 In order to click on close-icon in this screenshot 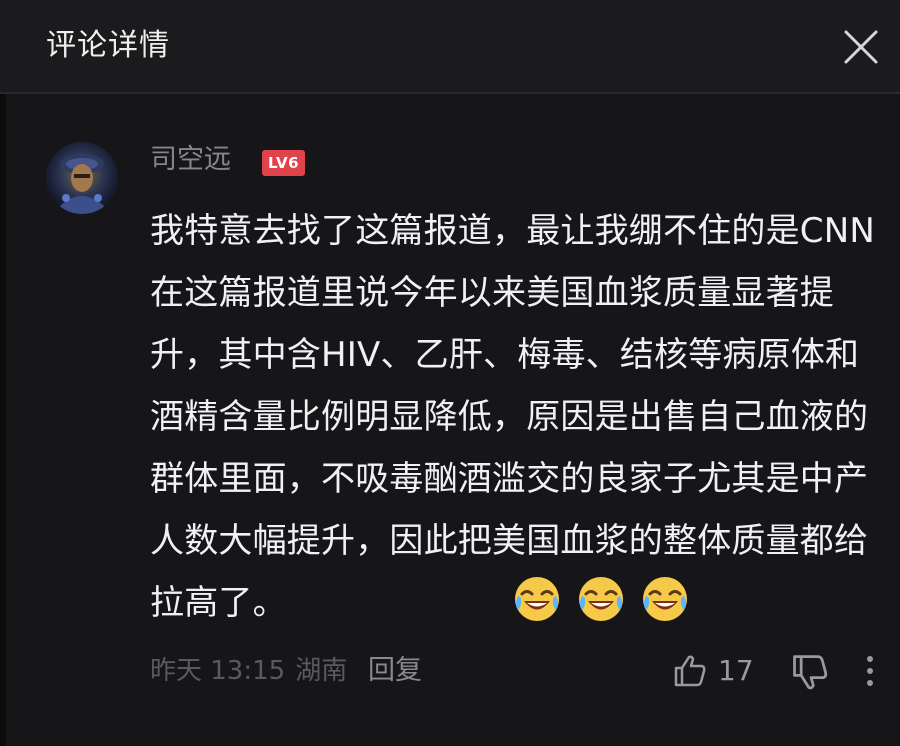, I will do `click(861, 47)`.